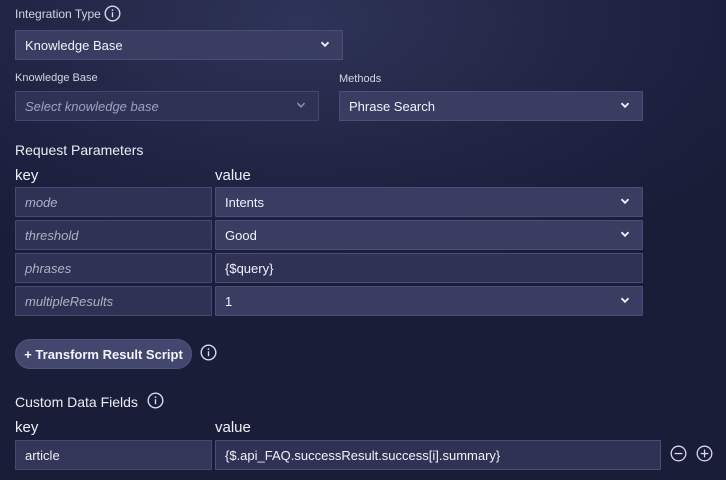 This screenshot has height=480, width=726. I want to click on knowledge-base-label: Knowledge Base, so click(56, 78).